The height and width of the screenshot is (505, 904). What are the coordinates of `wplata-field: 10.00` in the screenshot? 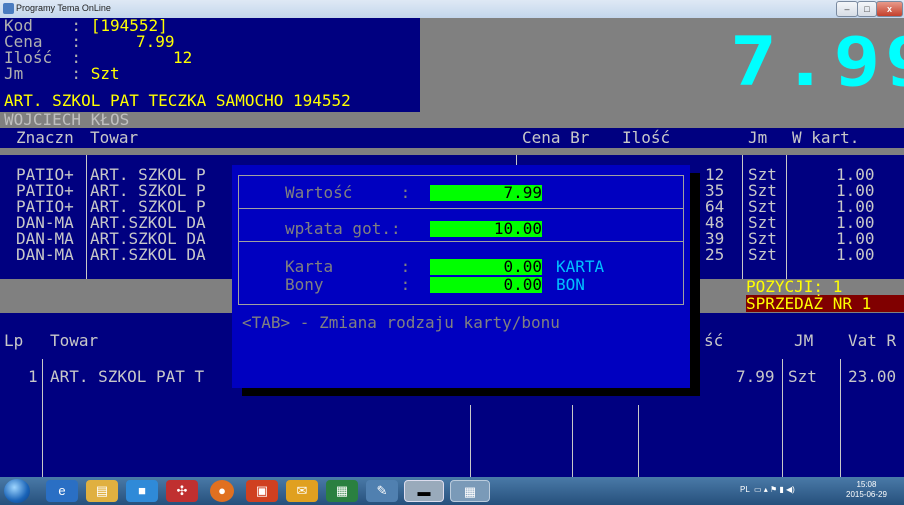 It's located at (486, 229).